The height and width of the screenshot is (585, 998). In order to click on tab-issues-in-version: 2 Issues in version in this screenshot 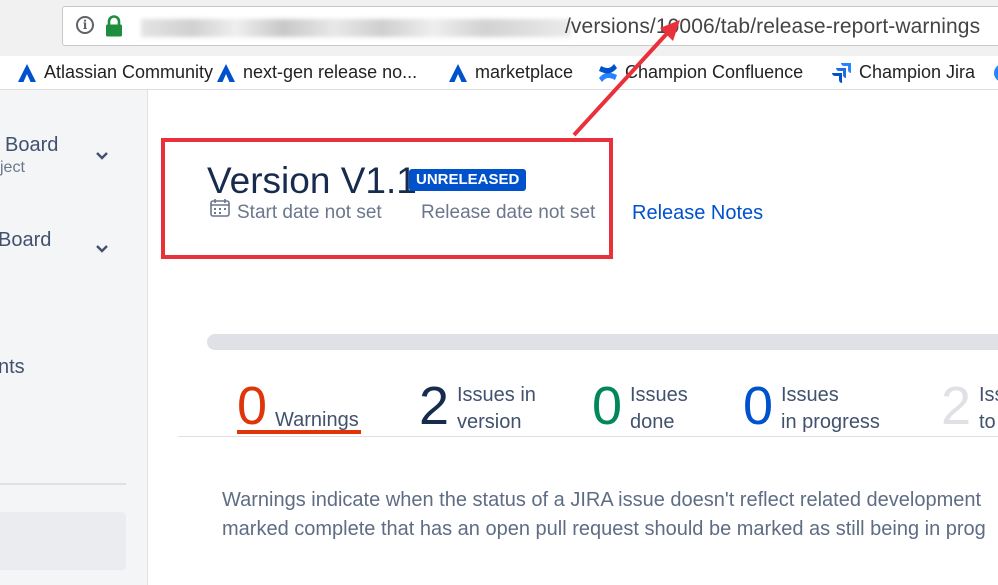, I will do `click(484, 406)`.